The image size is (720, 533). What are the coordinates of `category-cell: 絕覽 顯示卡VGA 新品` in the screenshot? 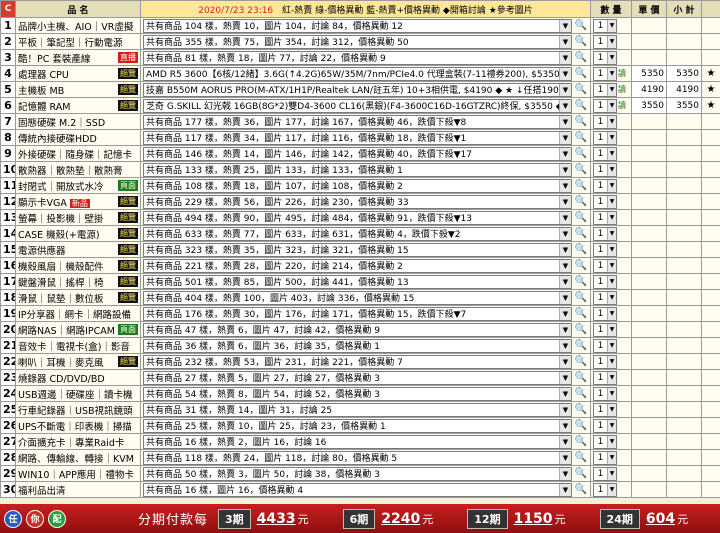 It's located at (78, 201).